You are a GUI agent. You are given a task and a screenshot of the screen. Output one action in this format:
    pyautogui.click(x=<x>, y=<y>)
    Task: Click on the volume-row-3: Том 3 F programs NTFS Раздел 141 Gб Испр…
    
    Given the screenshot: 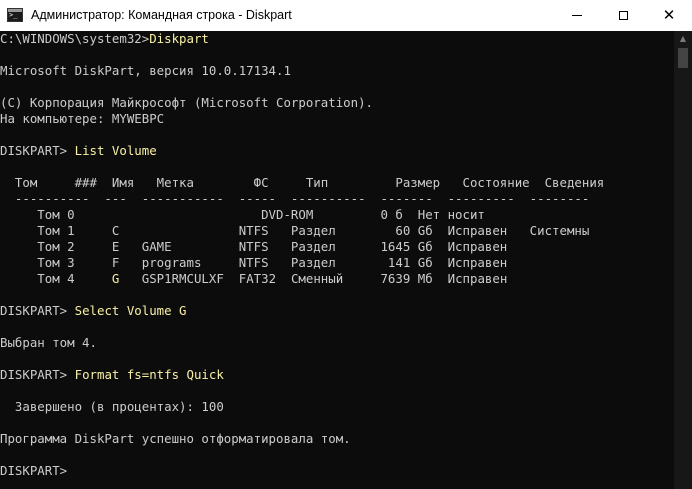 What is the action you would take?
    pyautogui.click(x=254, y=262)
    